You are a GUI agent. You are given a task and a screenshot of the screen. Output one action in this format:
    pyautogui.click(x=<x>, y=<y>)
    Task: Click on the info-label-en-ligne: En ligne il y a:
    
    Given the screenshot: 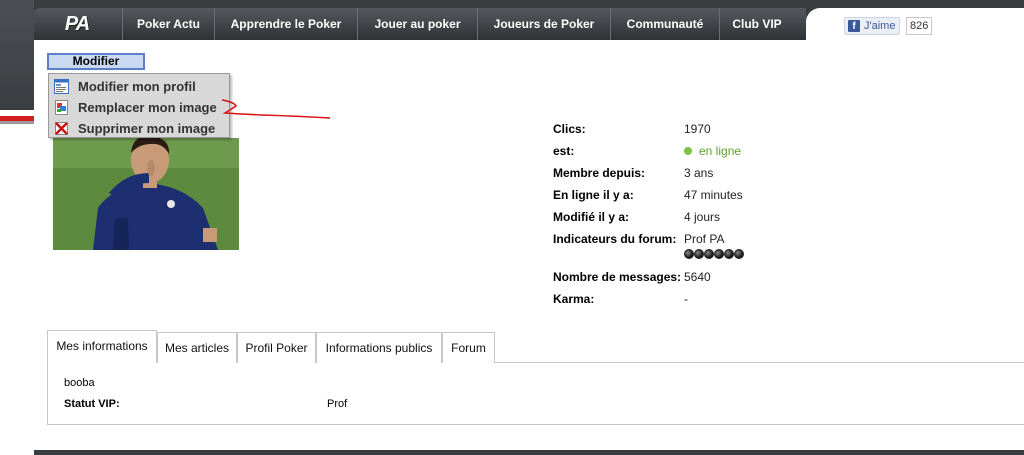 What is the action you would take?
    pyautogui.click(x=593, y=195)
    